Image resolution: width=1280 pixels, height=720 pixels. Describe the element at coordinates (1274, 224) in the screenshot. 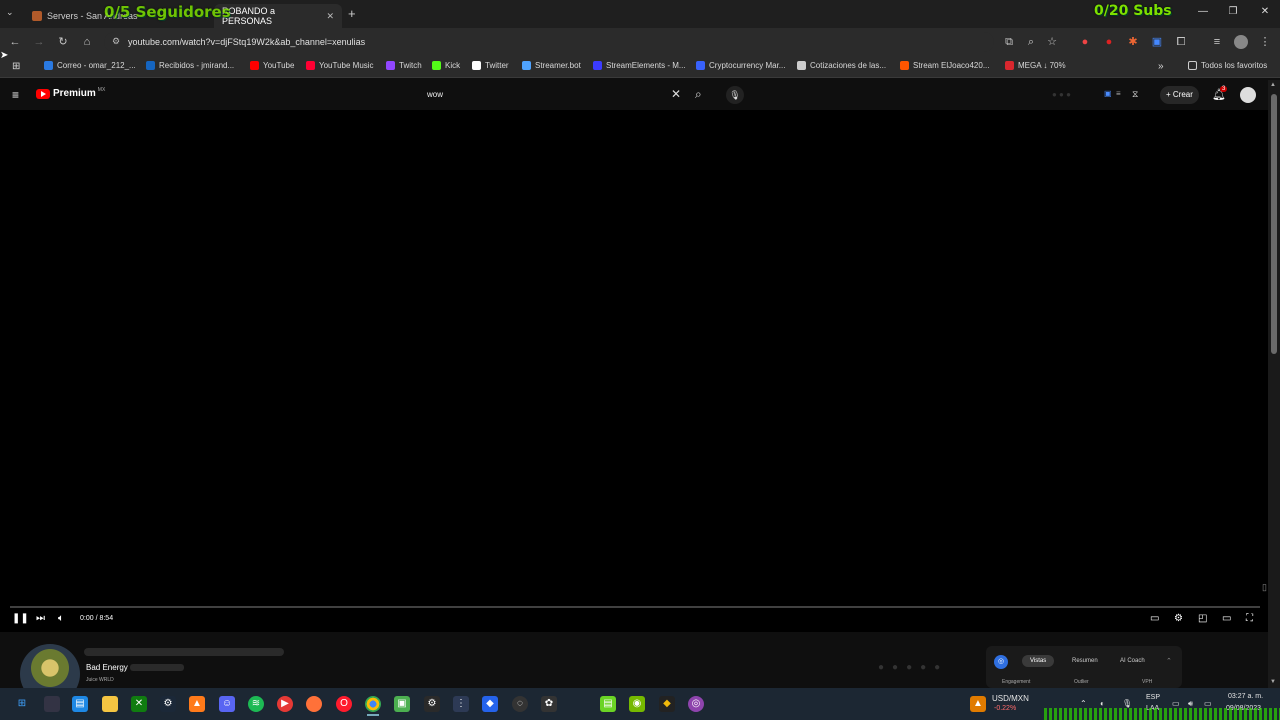

I see `scrollbar-thumb` at that location.